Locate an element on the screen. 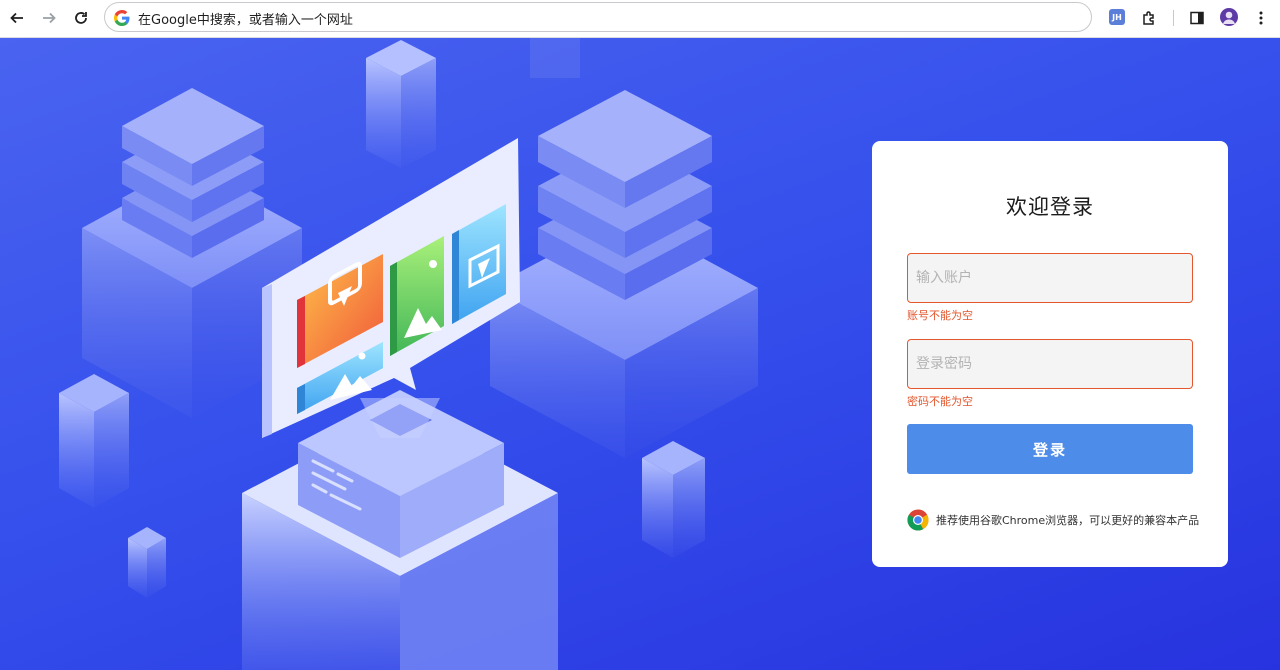  right-server-stack is located at coordinates (624, 274).